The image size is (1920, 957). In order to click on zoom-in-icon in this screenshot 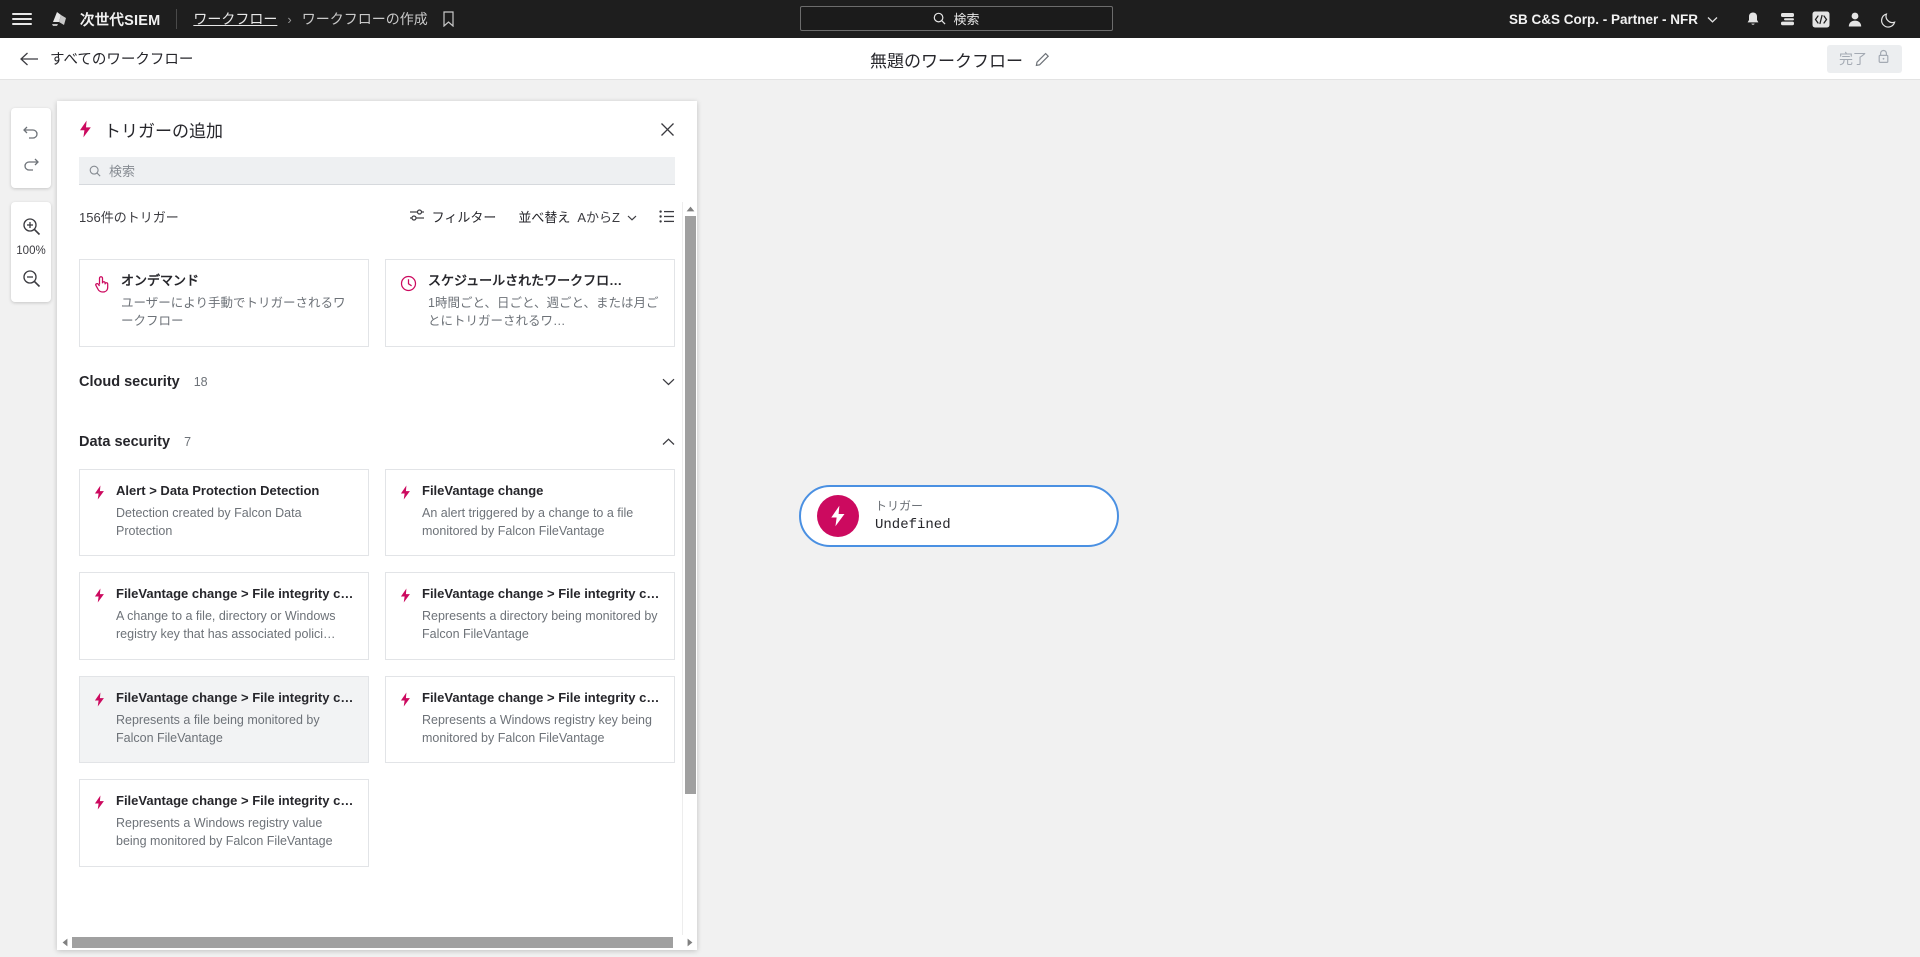, I will do `click(31, 226)`.